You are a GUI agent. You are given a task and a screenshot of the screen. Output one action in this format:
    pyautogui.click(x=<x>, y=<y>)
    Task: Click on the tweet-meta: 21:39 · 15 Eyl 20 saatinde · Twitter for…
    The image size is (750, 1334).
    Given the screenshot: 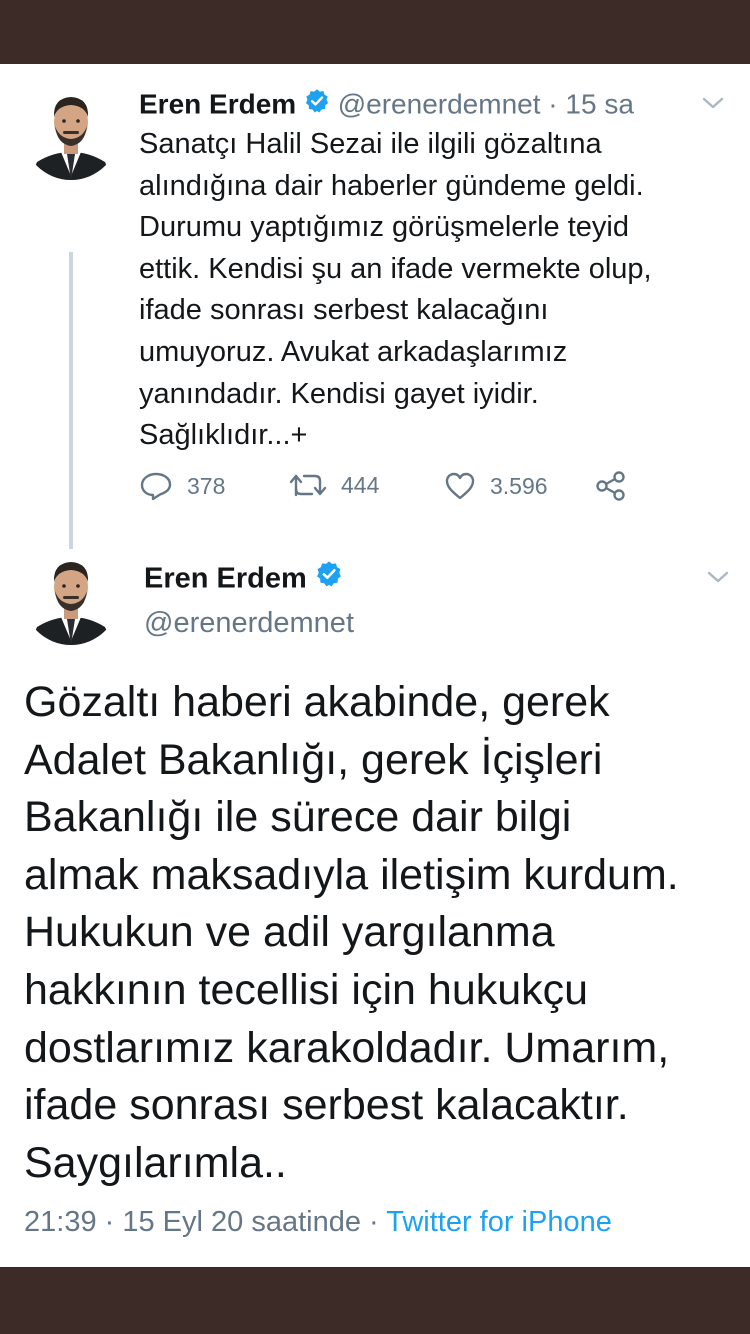 What is the action you would take?
    pyautogui.click(x=318, y=1222)
    